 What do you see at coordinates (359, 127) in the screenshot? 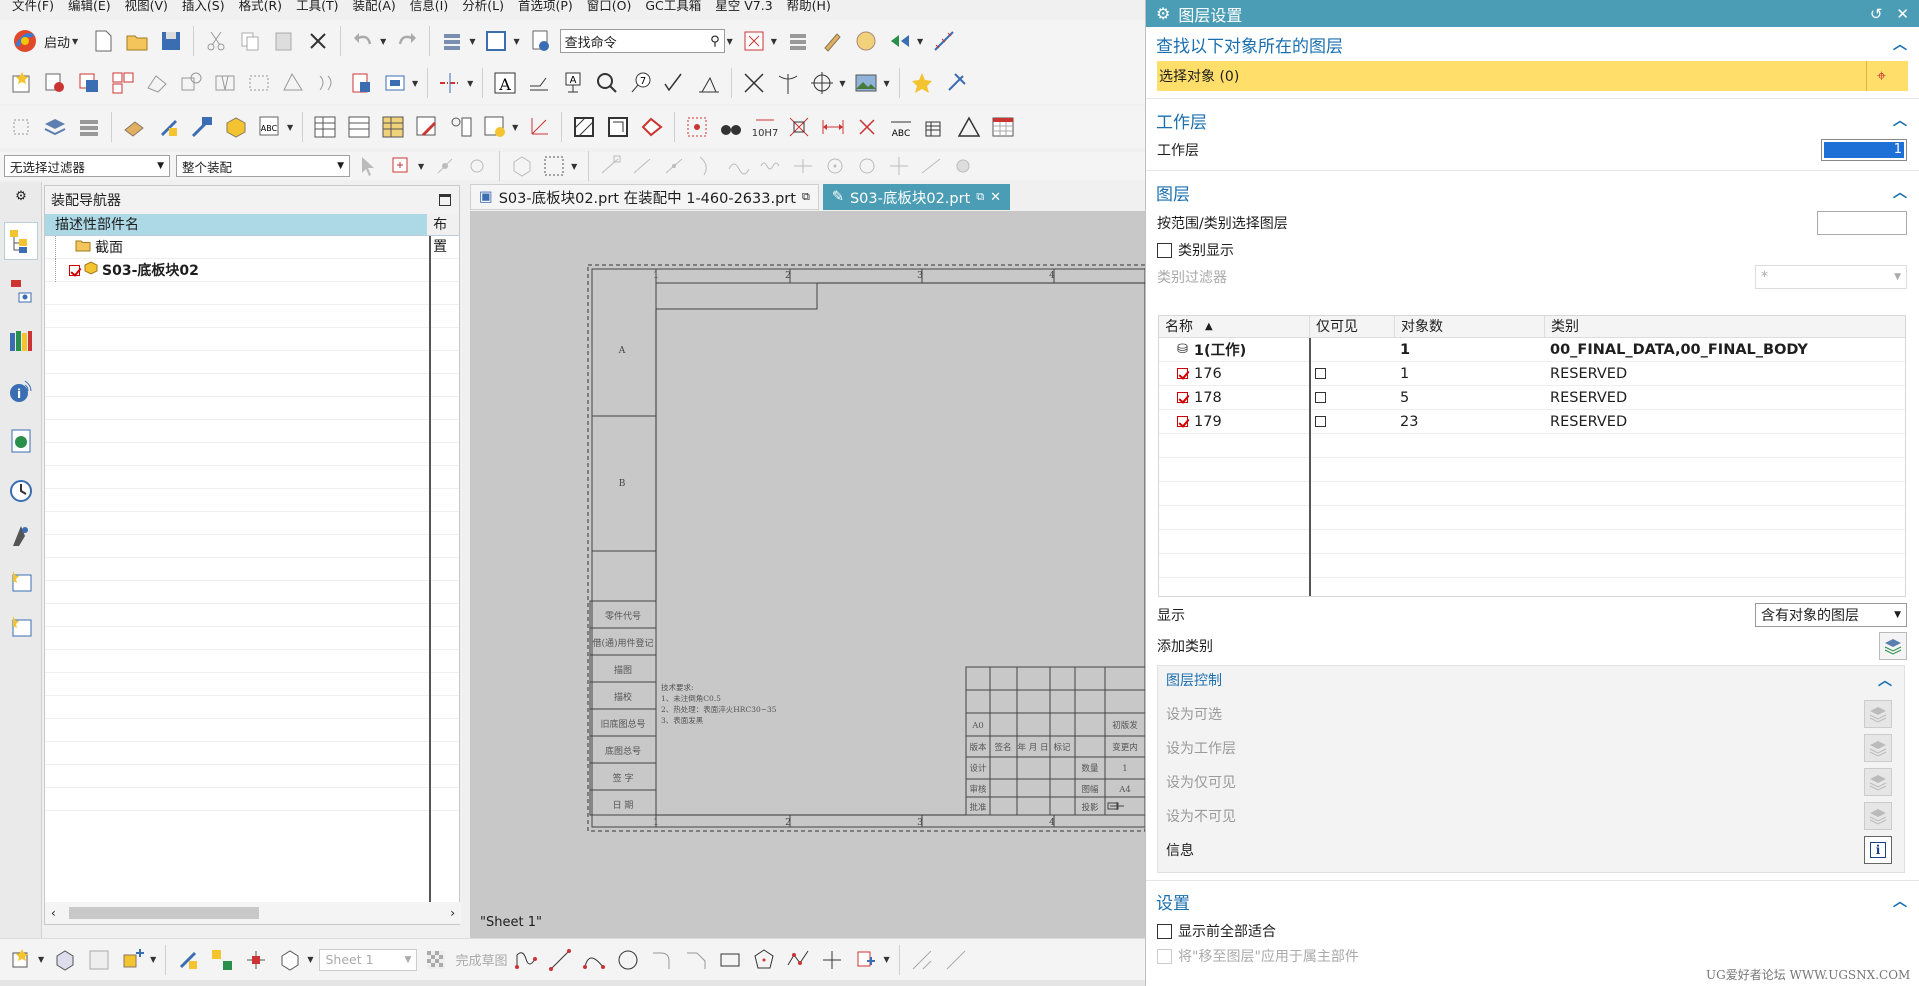
I see `parts-list-icon` at bounding box center [359, 127].